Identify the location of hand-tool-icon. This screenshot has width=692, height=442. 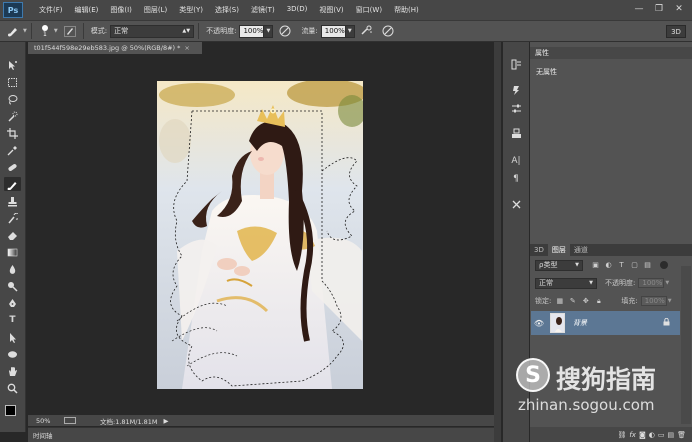
(12, 371).